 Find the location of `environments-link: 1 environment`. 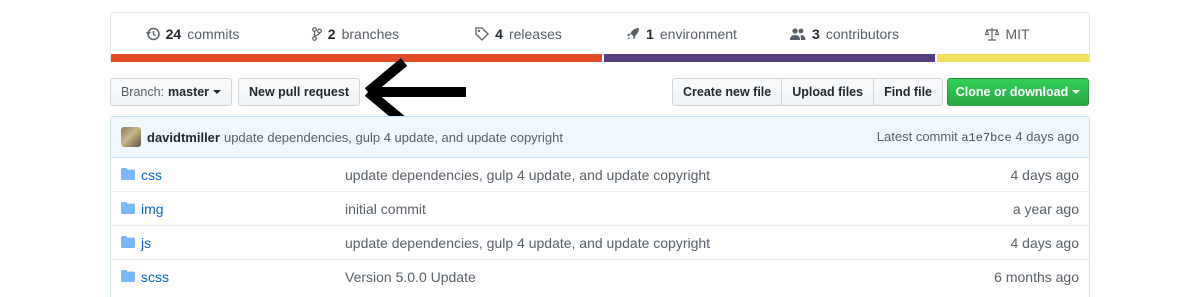

environments-link: 1 environment is located at coordinates (681, 33).